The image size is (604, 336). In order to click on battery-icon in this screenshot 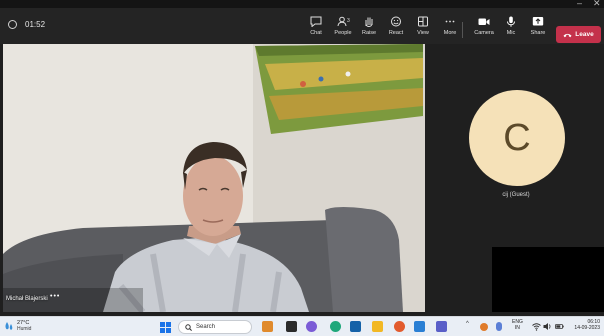, I will do `click(559, 326)`.